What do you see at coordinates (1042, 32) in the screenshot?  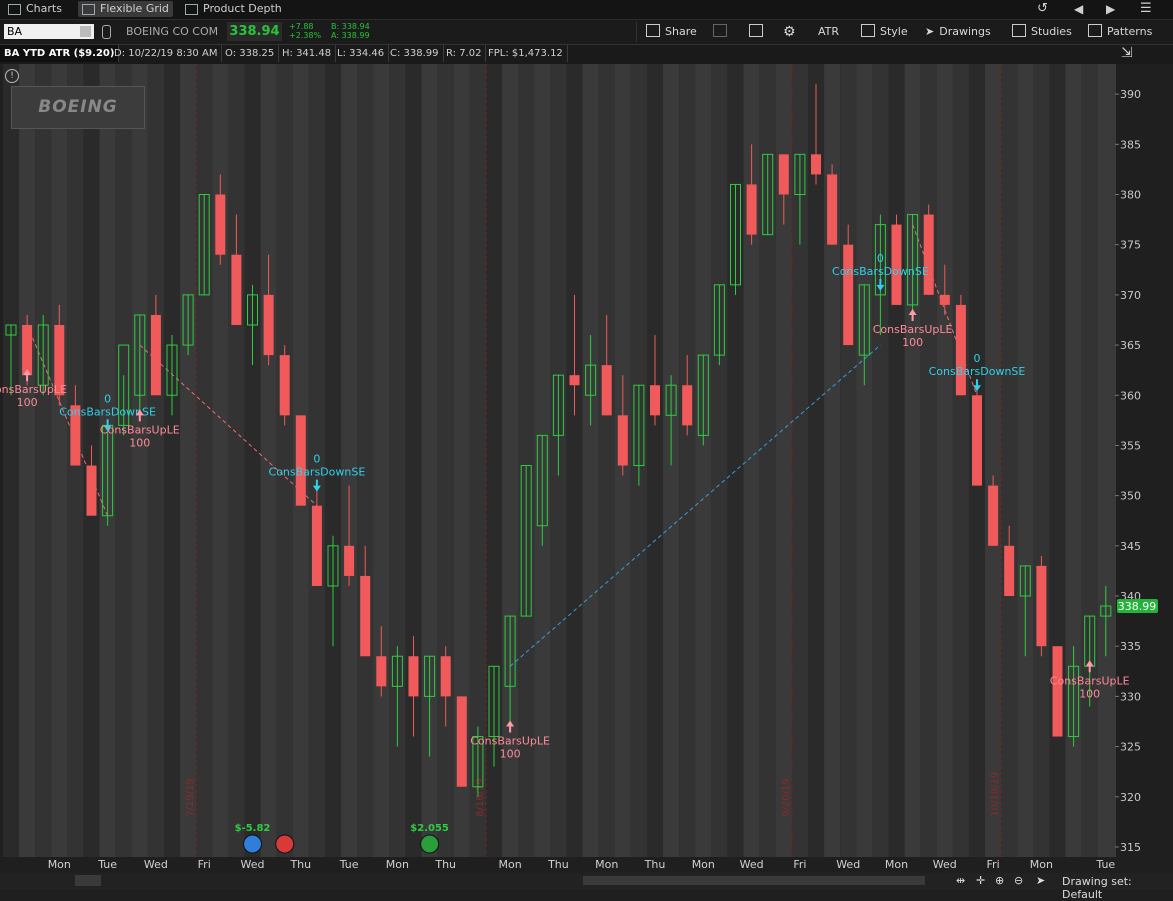 I see `studies-button: Studies` at bounding box center [1042, 32].